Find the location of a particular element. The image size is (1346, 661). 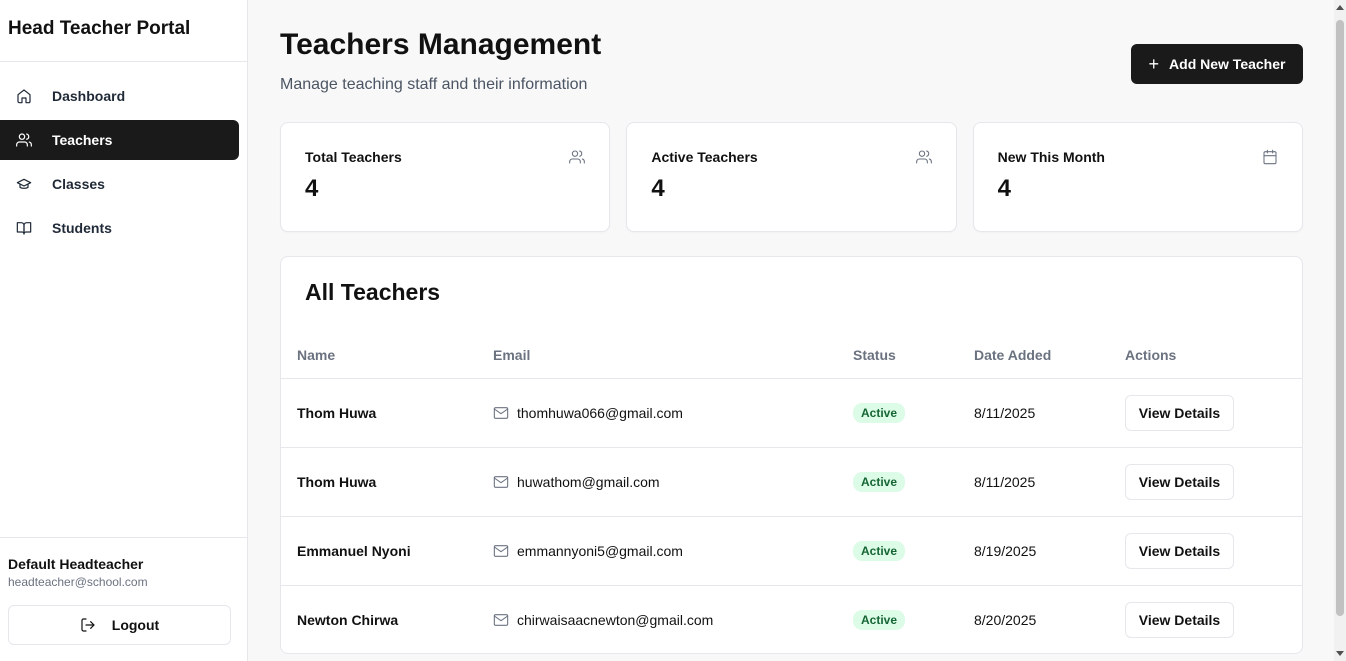

add-new-teacher-button: + Add New Teacher is located at coordinates (1217, 64).